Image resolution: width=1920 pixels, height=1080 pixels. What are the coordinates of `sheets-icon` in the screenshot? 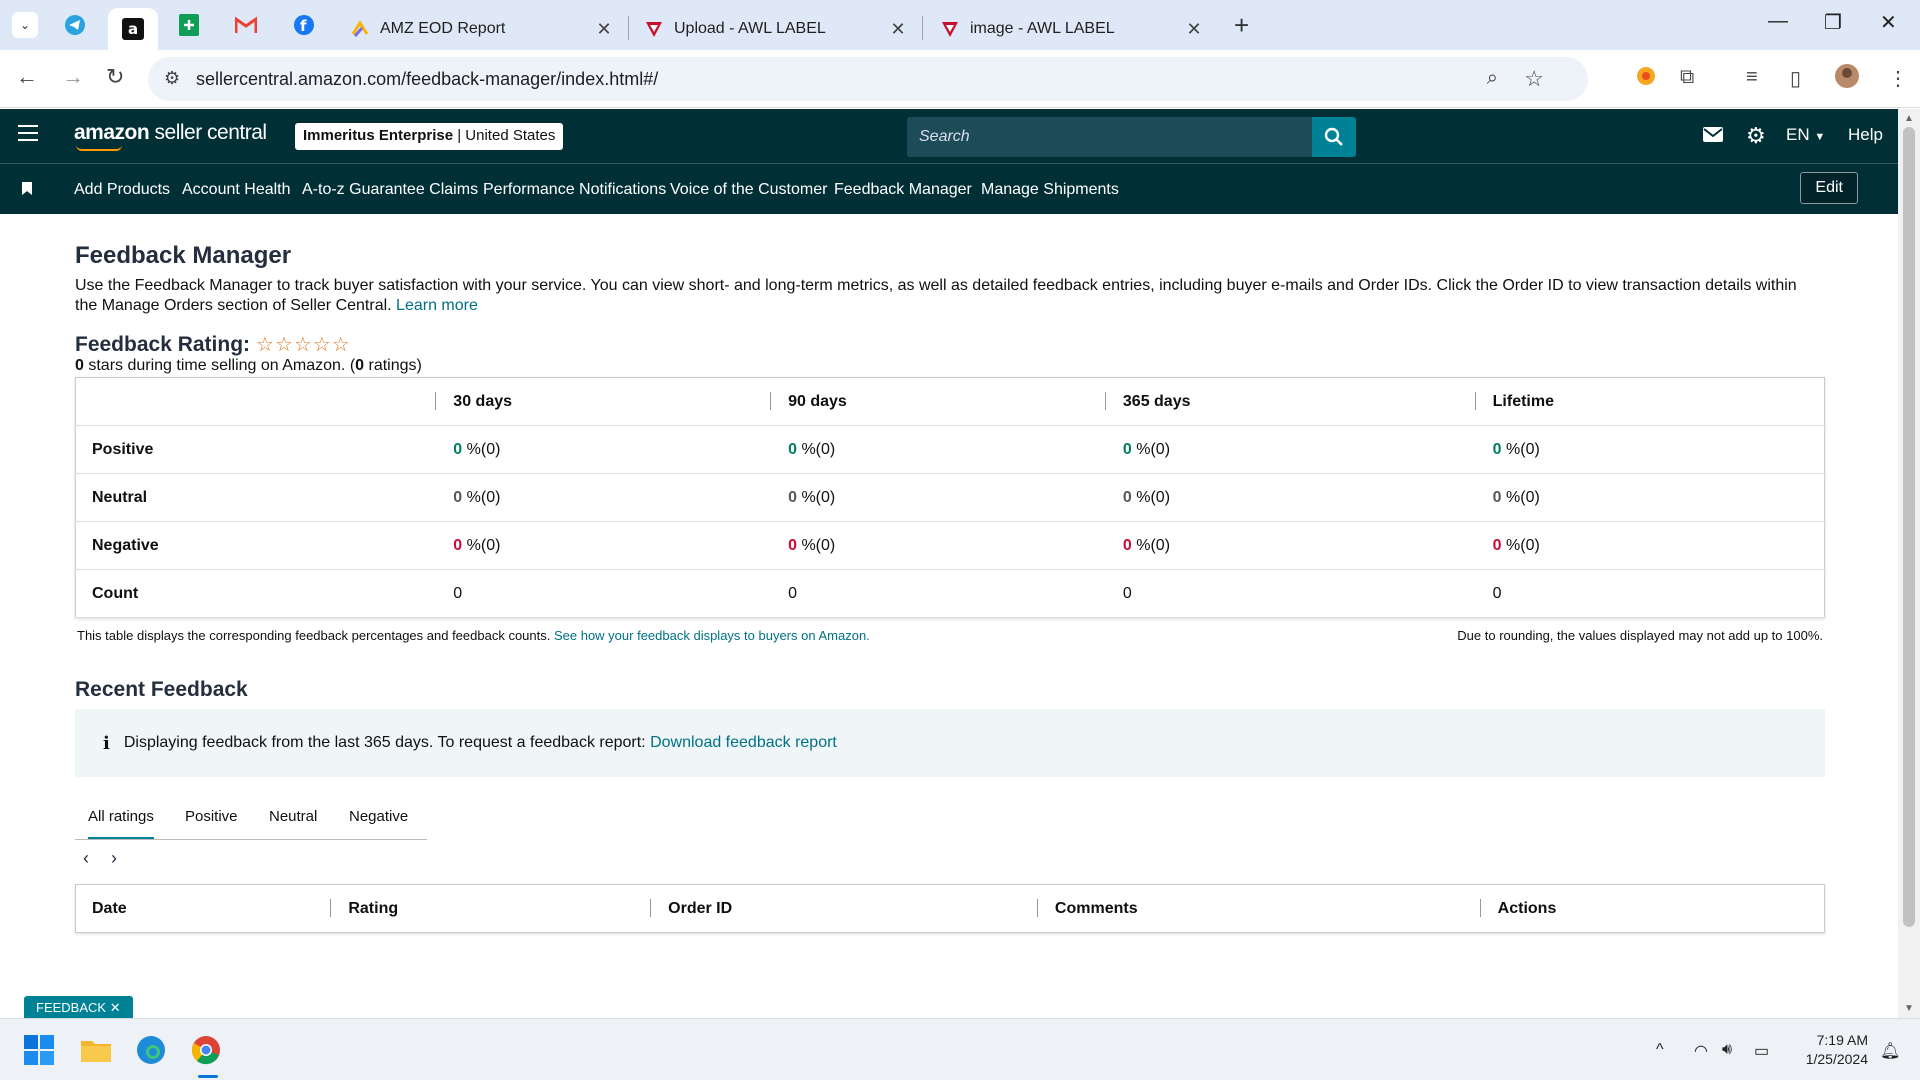 It's located at (189, 25).